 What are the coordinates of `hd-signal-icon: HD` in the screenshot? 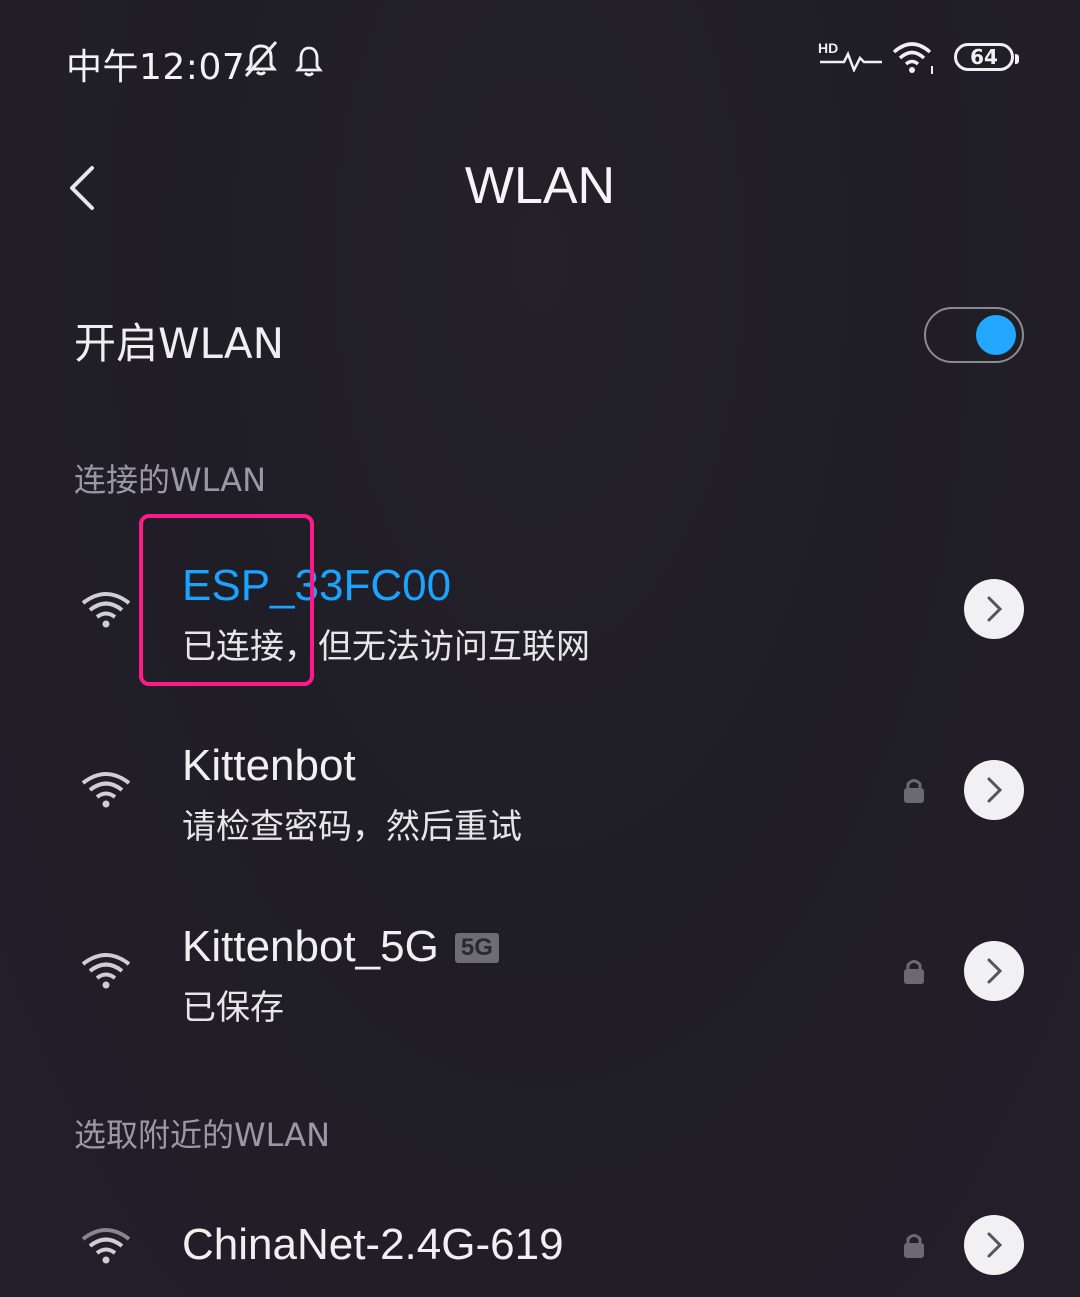 It's located at (850, 56).